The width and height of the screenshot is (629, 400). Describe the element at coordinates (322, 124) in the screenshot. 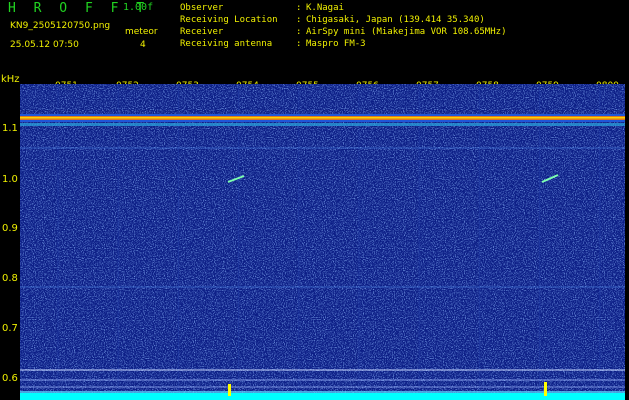

I see `carrier-sideband` at that location.